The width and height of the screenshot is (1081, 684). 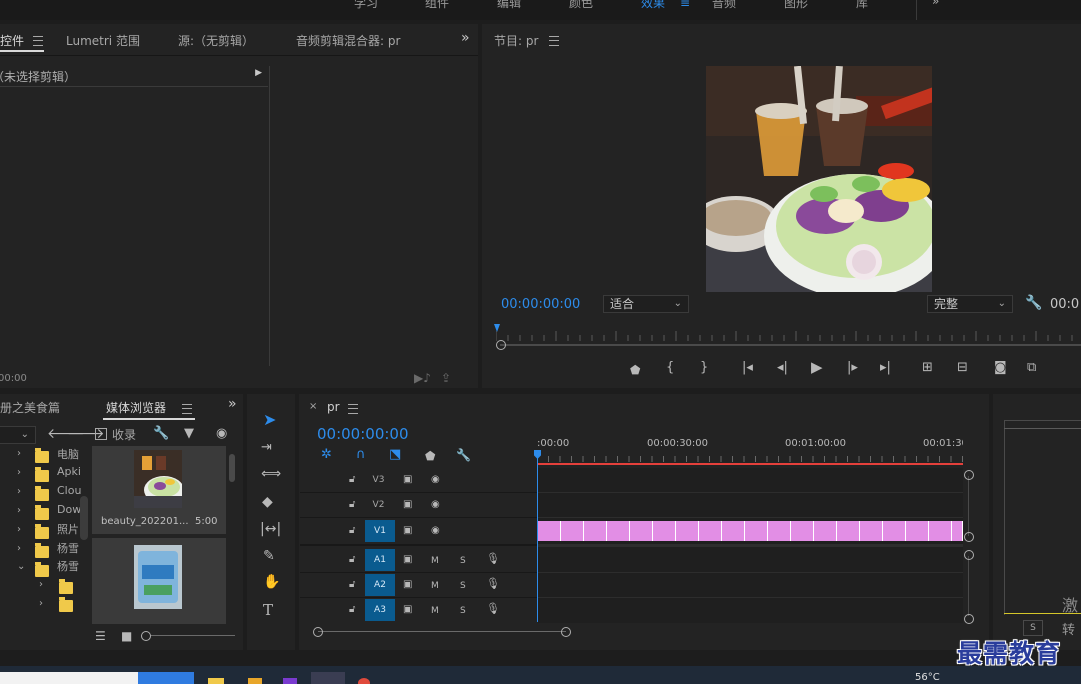 What do you see at coordinates (161, 433) in the screenshot?
I see `wrench-icon: 🔧` at bounding box center [161, 433].